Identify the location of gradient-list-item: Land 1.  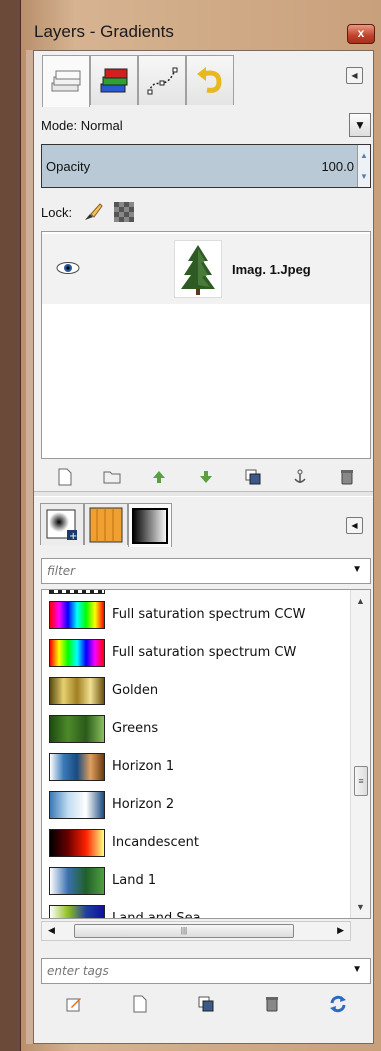
(194, 881).